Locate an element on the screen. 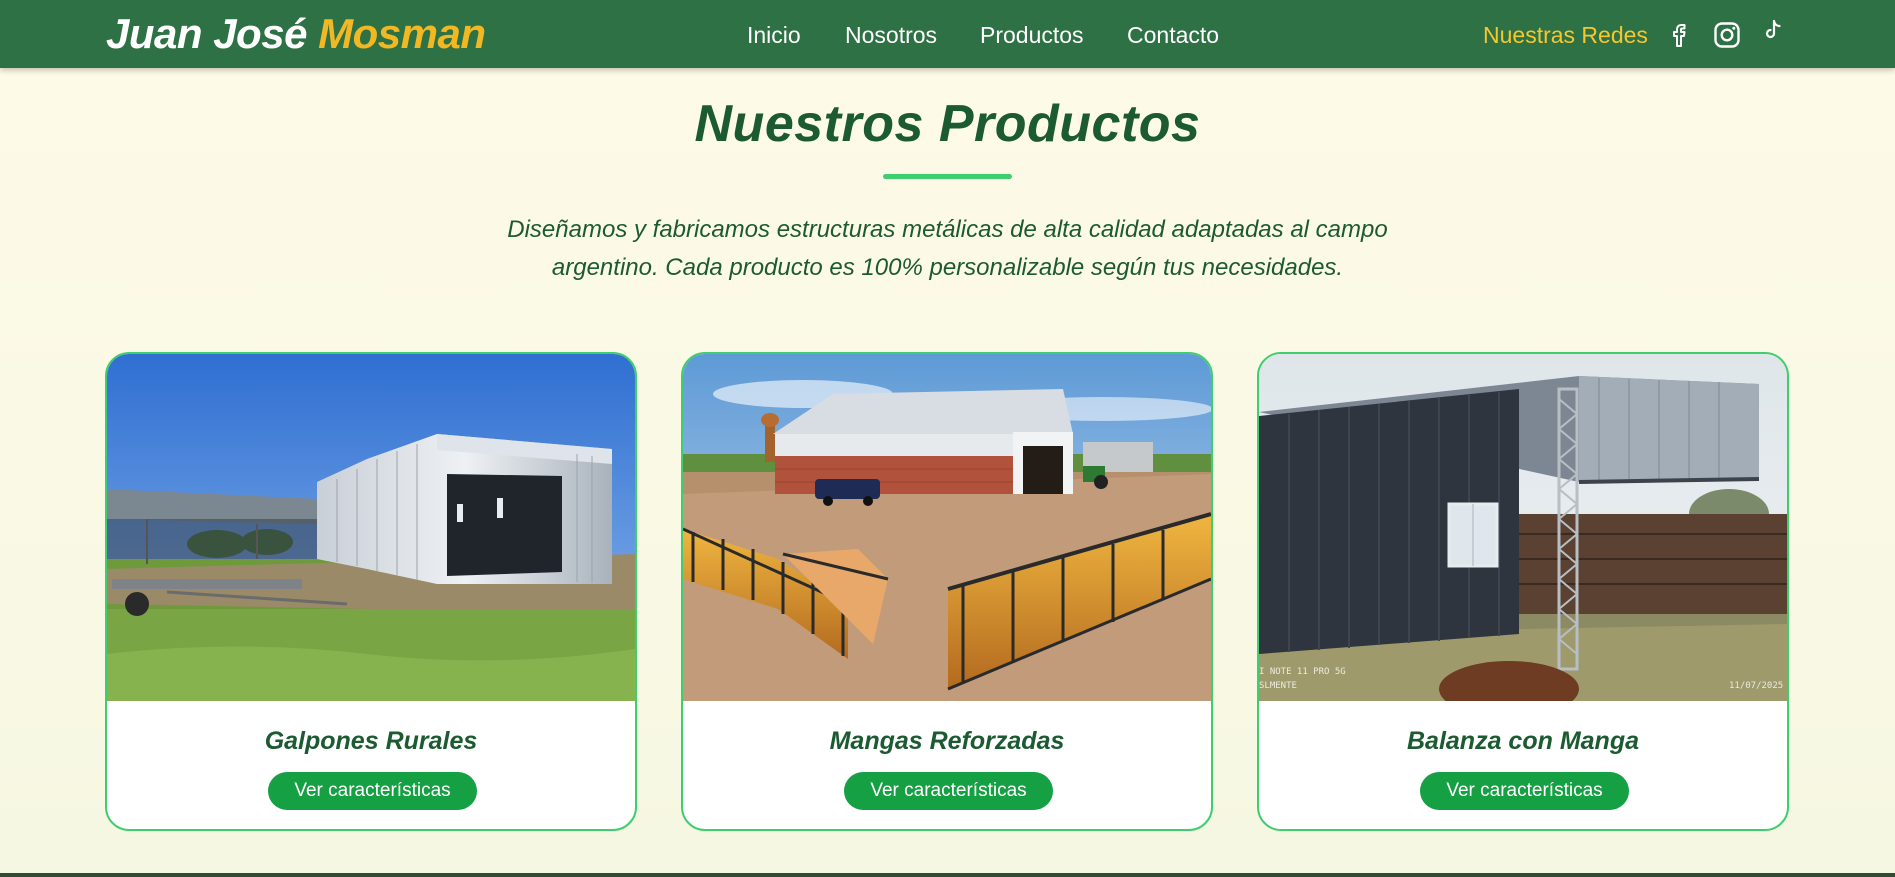 Image resolution: width=1895 pixels, height=877 pixels. product-title: Mangas Reforzadas is located at coordinates (947, 741).